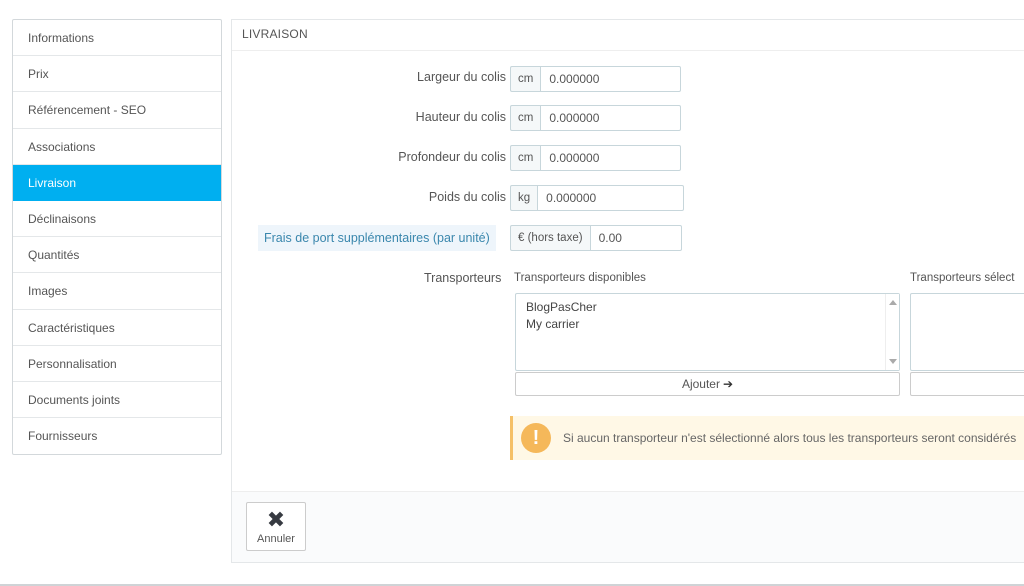  I want to click on depth-label: Profondeur du colis, so click(452, 157).